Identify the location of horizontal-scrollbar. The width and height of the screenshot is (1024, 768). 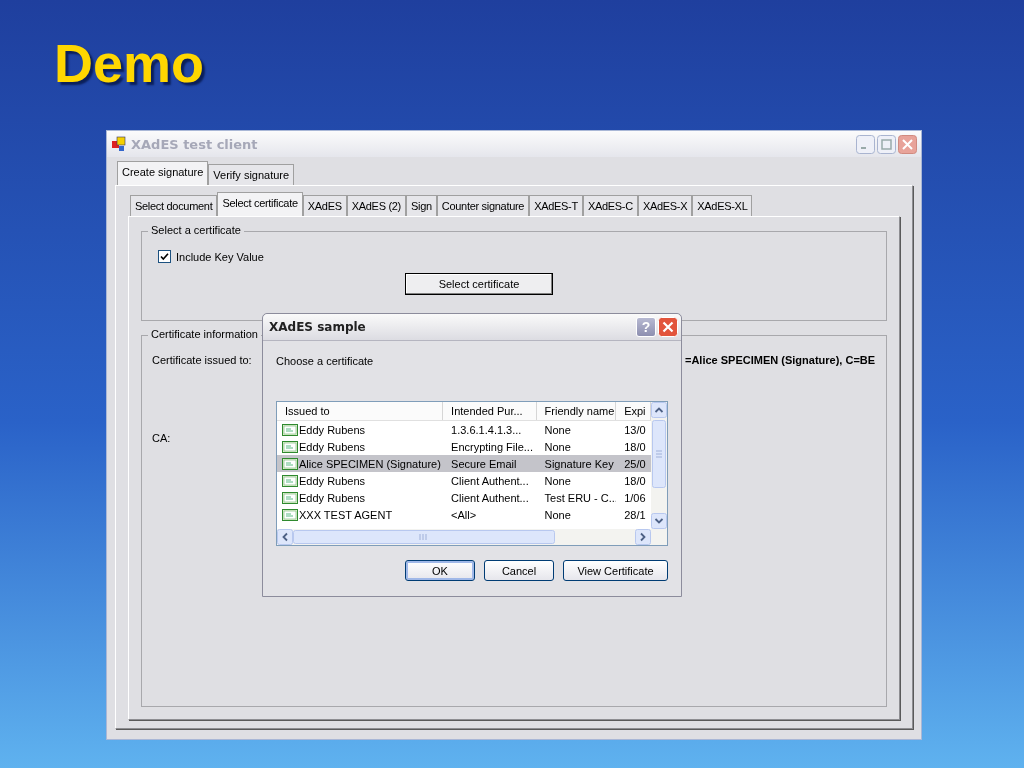
(472, 537).